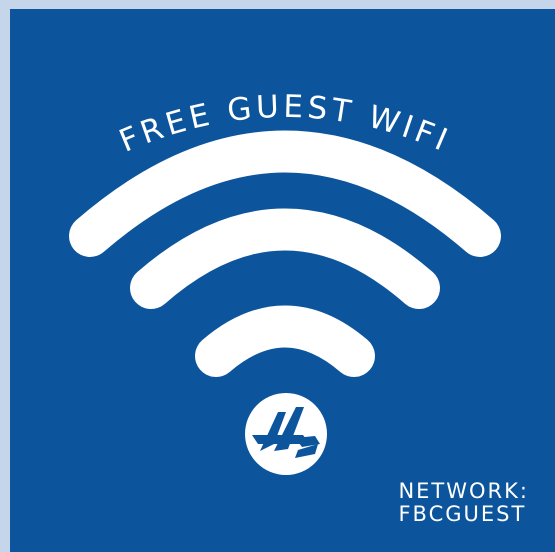  Describe the element at coordinates (462, 514) in the screenshot. I see `network-name: FBCGUEST` at that location.